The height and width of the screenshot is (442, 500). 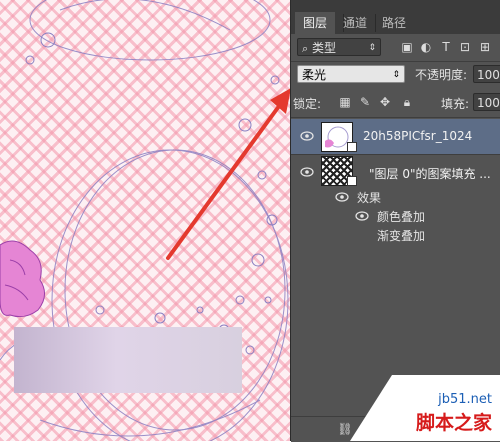 What do you see at coordinates (441, 75) in the screenshot?
I see `opacity-label: 不透明度:` at bounding box center [441, 75].